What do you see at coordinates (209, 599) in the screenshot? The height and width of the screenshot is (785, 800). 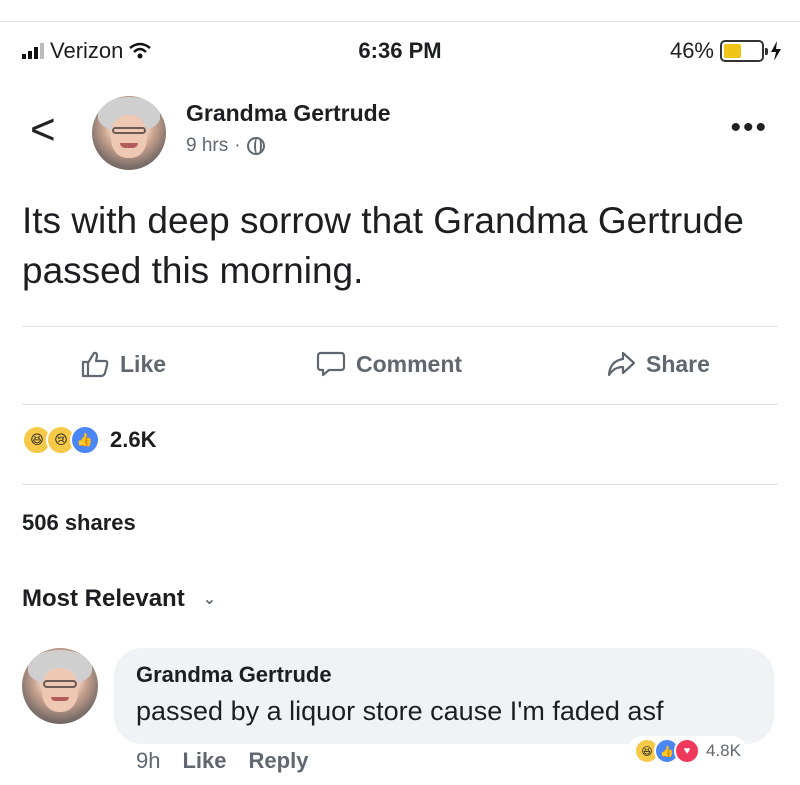 I see `chevron-down-icon: ⌄` at bounding box center [209, 599].